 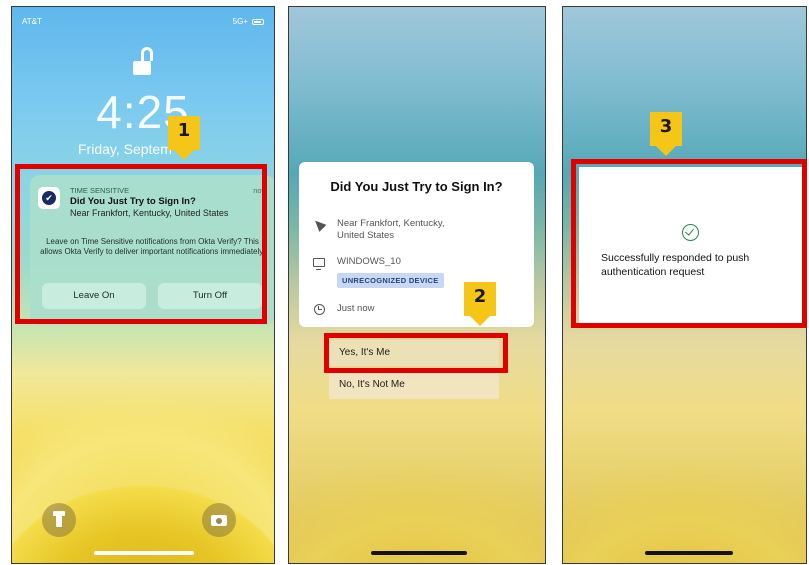 I want to click on clock-date: Friday, Septem, so click(x=125, y=149).